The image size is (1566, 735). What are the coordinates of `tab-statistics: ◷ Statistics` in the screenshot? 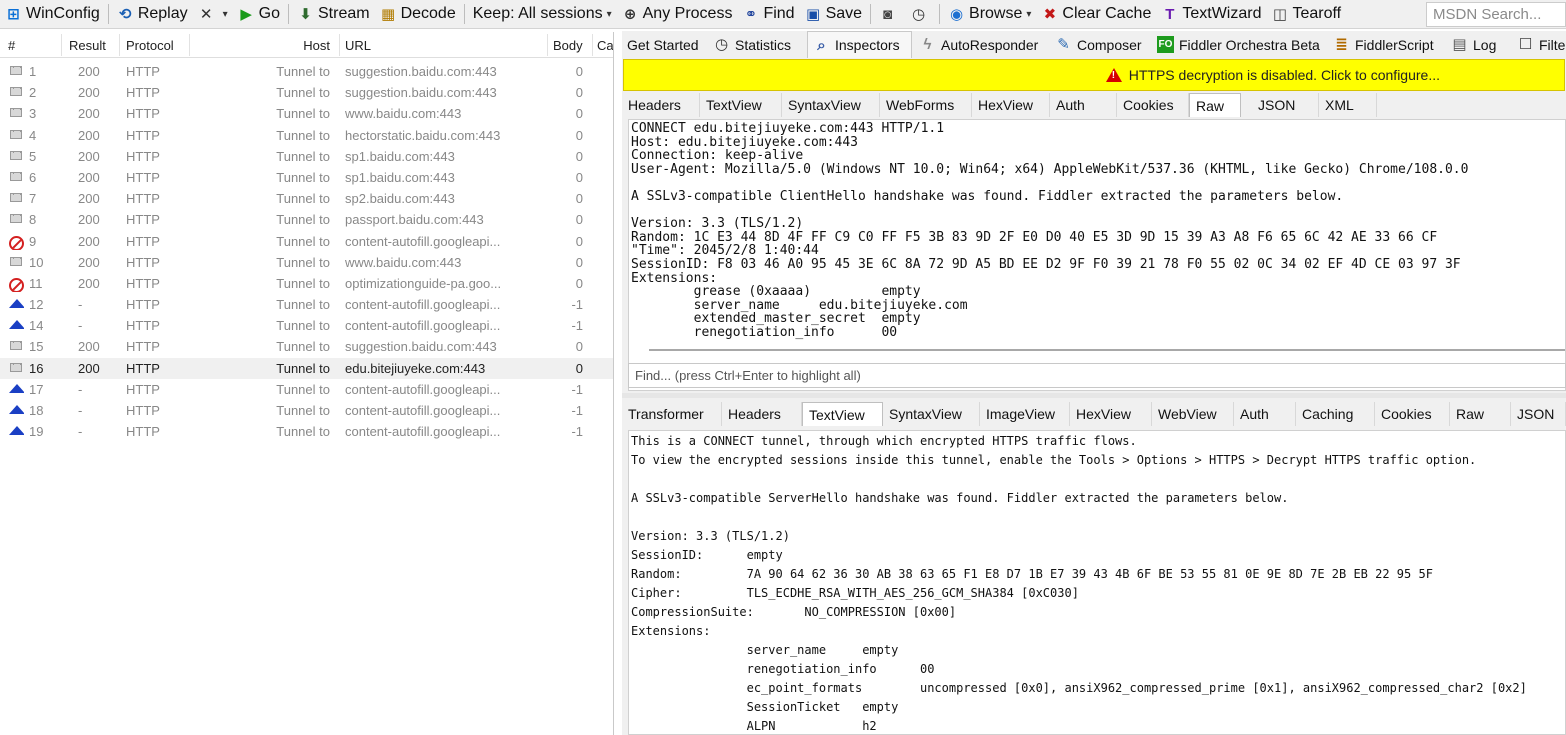 It's located at (756, 44).